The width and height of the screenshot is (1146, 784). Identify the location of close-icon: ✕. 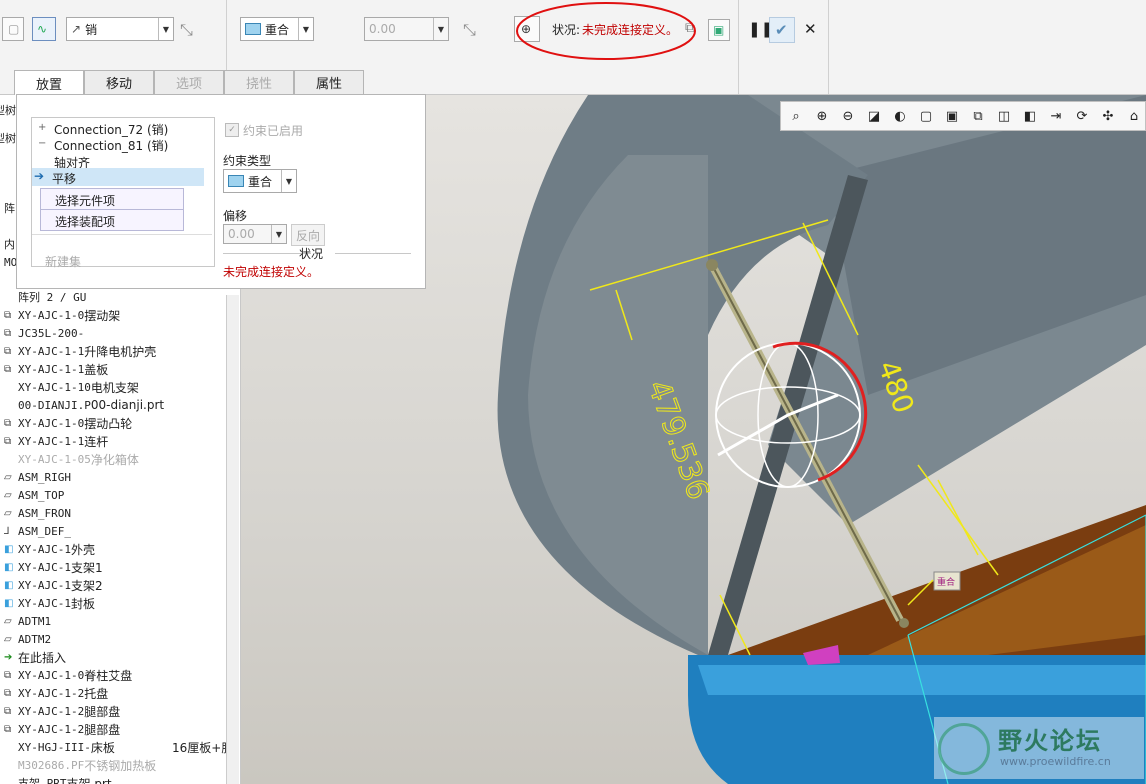
(810, 29).